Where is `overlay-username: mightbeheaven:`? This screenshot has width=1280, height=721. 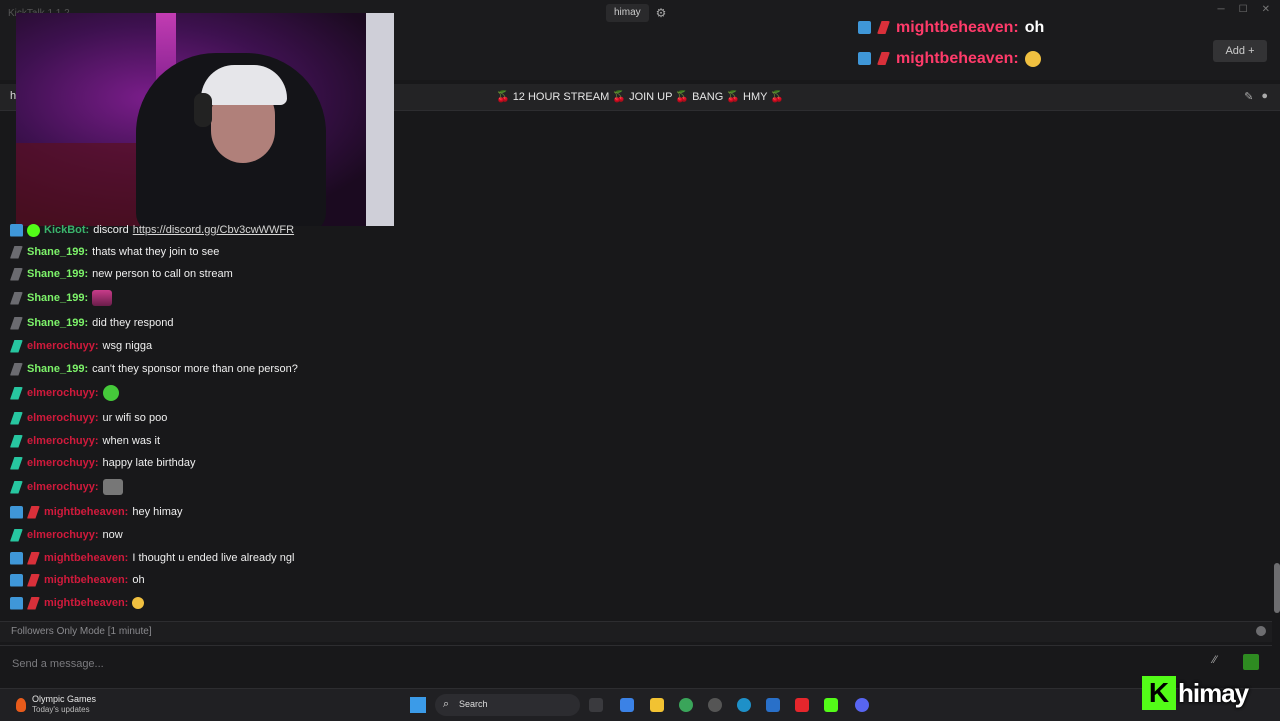
overlay-username: mightbeheaven: is located at coordinates (957, 27).